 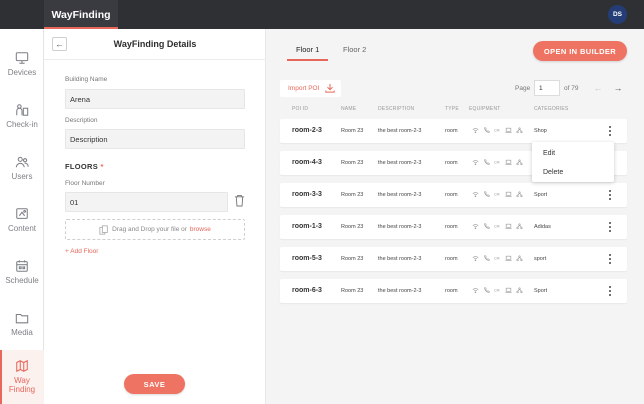 I want to click on floors-heading-text: FLOORS, so click(x=82, y=166).